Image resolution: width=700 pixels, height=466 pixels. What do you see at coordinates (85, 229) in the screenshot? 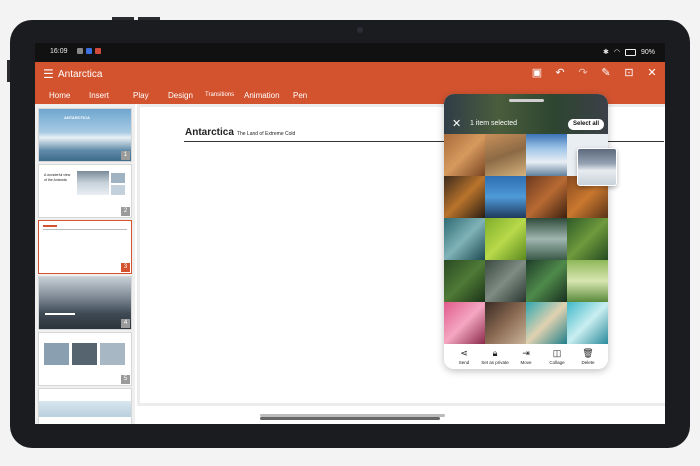
I see `slide-3-rule` at bounding box center [85, 229].